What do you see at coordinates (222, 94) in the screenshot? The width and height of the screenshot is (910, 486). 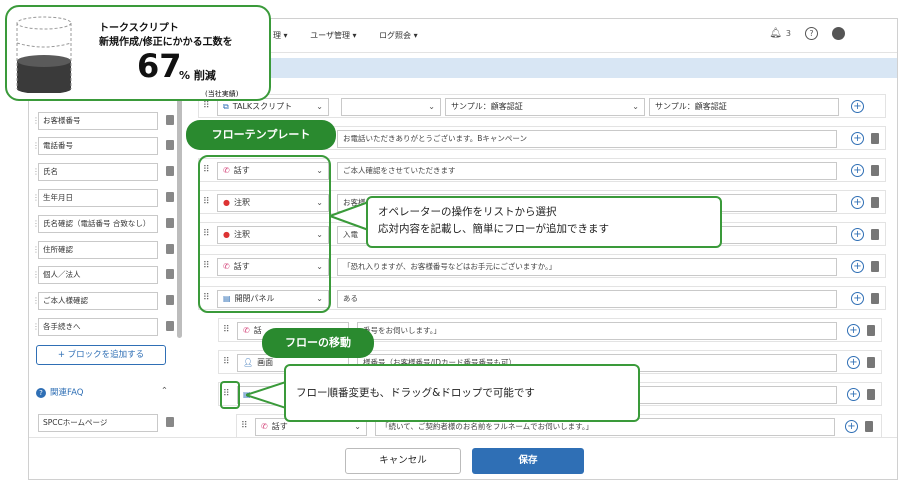 I see `badge-note: (当社実績)` at bounding box center [222, 94].